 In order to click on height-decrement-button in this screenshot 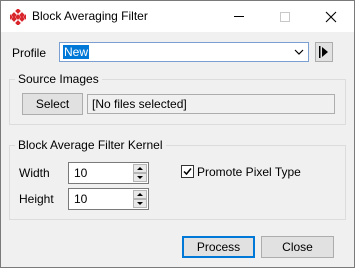, I will do `click(140, 203)`.